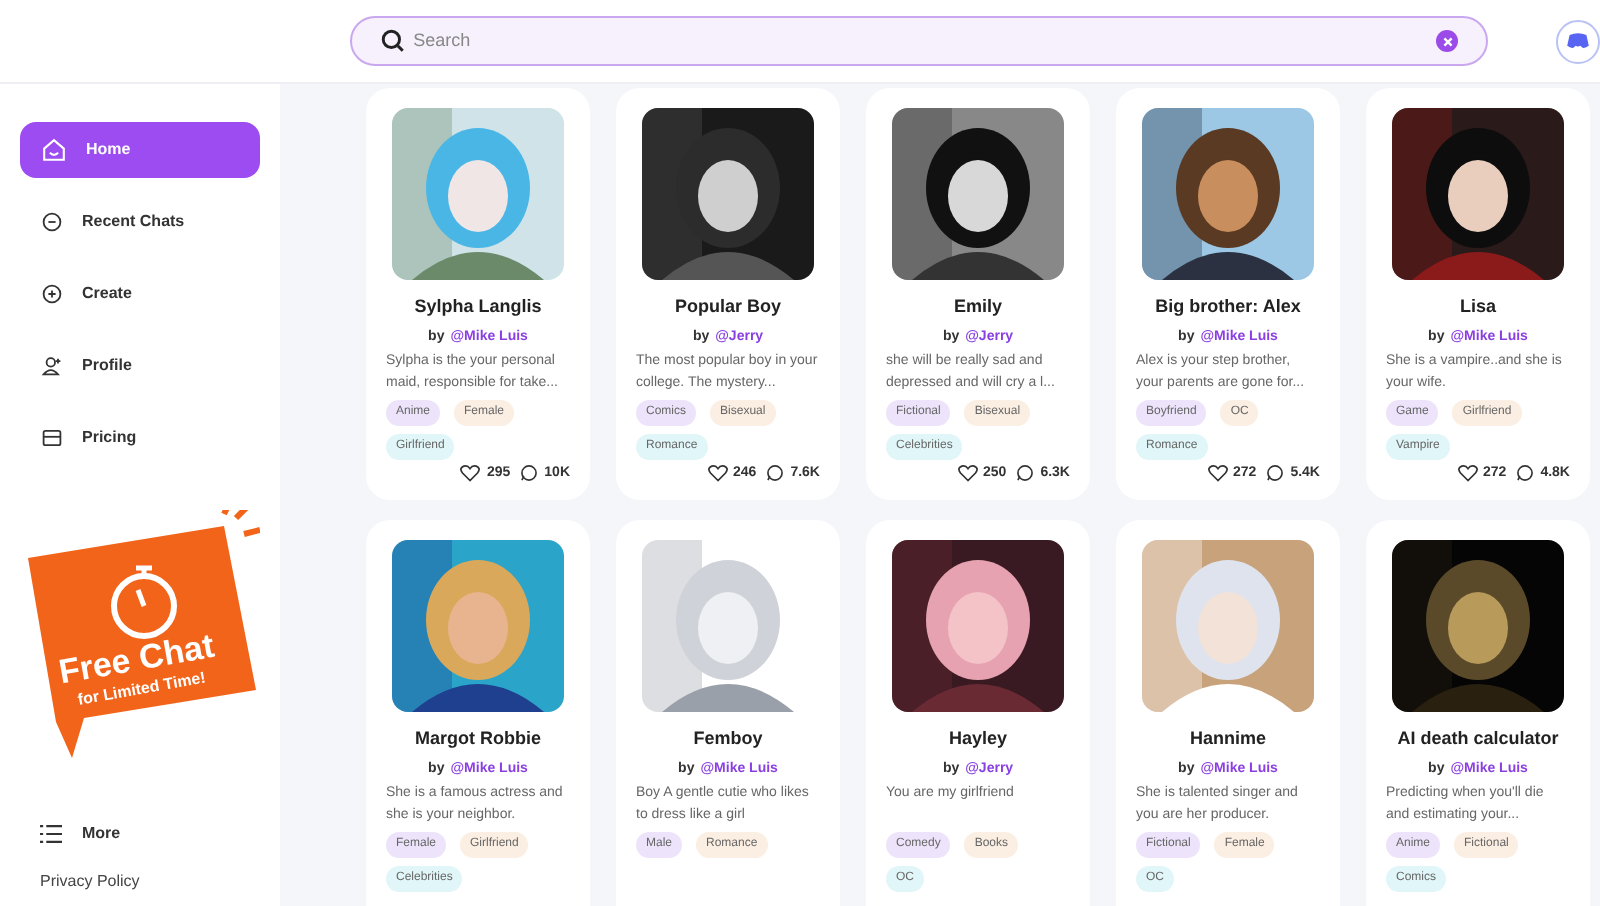  I want to click on burst-lines-icon, so click(240, 523).